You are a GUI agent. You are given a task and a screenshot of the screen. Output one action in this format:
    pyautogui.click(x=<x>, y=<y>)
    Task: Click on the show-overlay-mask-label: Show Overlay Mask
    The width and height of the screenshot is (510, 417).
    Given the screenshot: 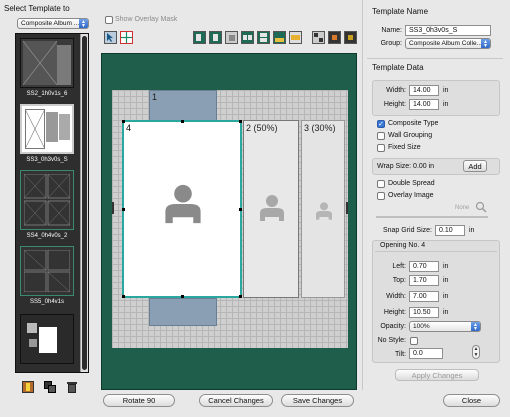 What is the action you would take?
    pyautogui.click(x=146, y=19)
    